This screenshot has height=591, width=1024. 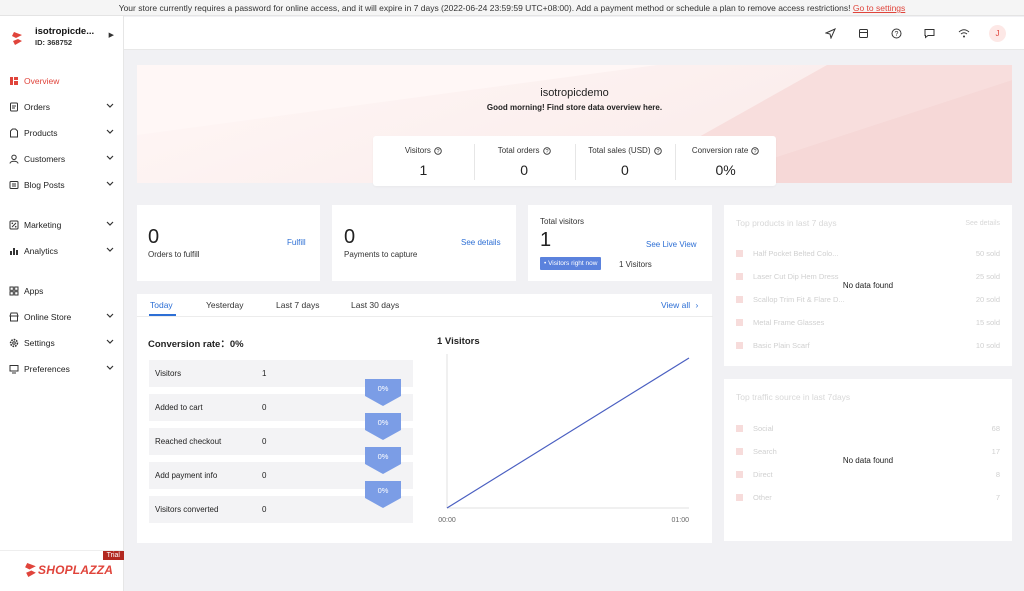 I want to click on list-item: Half Pocket Belted Colo... 50 sold, so click(x=868, y=254).